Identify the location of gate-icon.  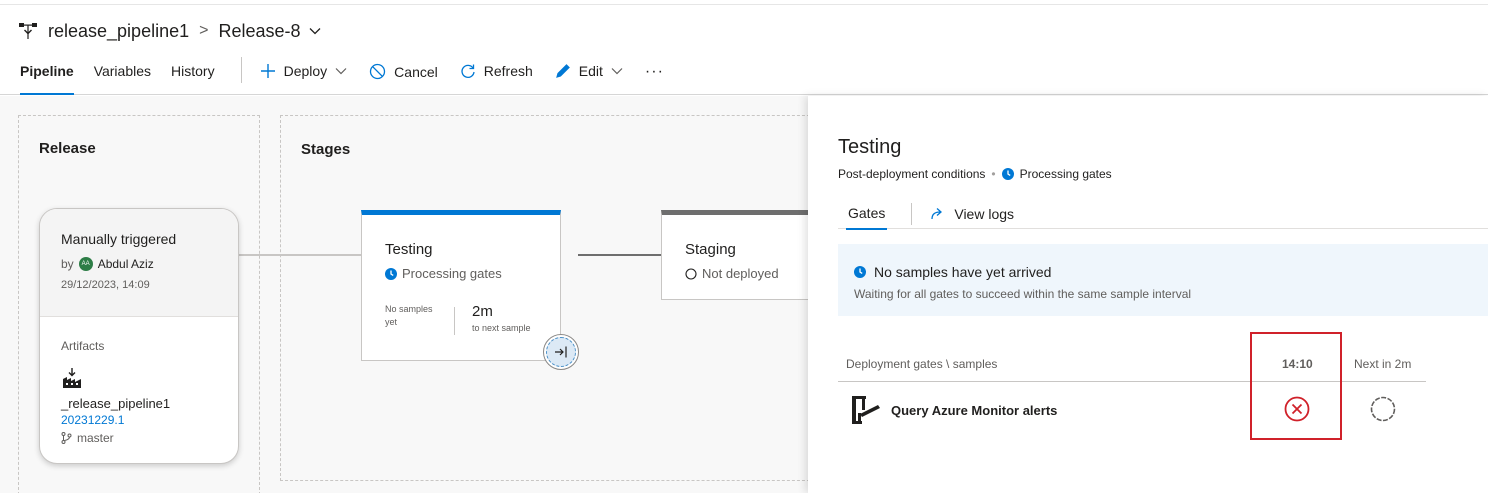
(866, 410).